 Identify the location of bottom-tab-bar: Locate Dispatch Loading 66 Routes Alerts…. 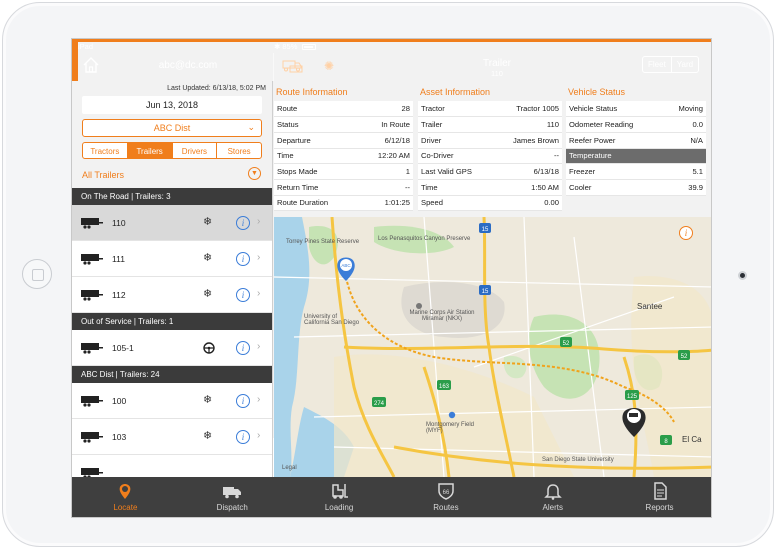
(391, 497).